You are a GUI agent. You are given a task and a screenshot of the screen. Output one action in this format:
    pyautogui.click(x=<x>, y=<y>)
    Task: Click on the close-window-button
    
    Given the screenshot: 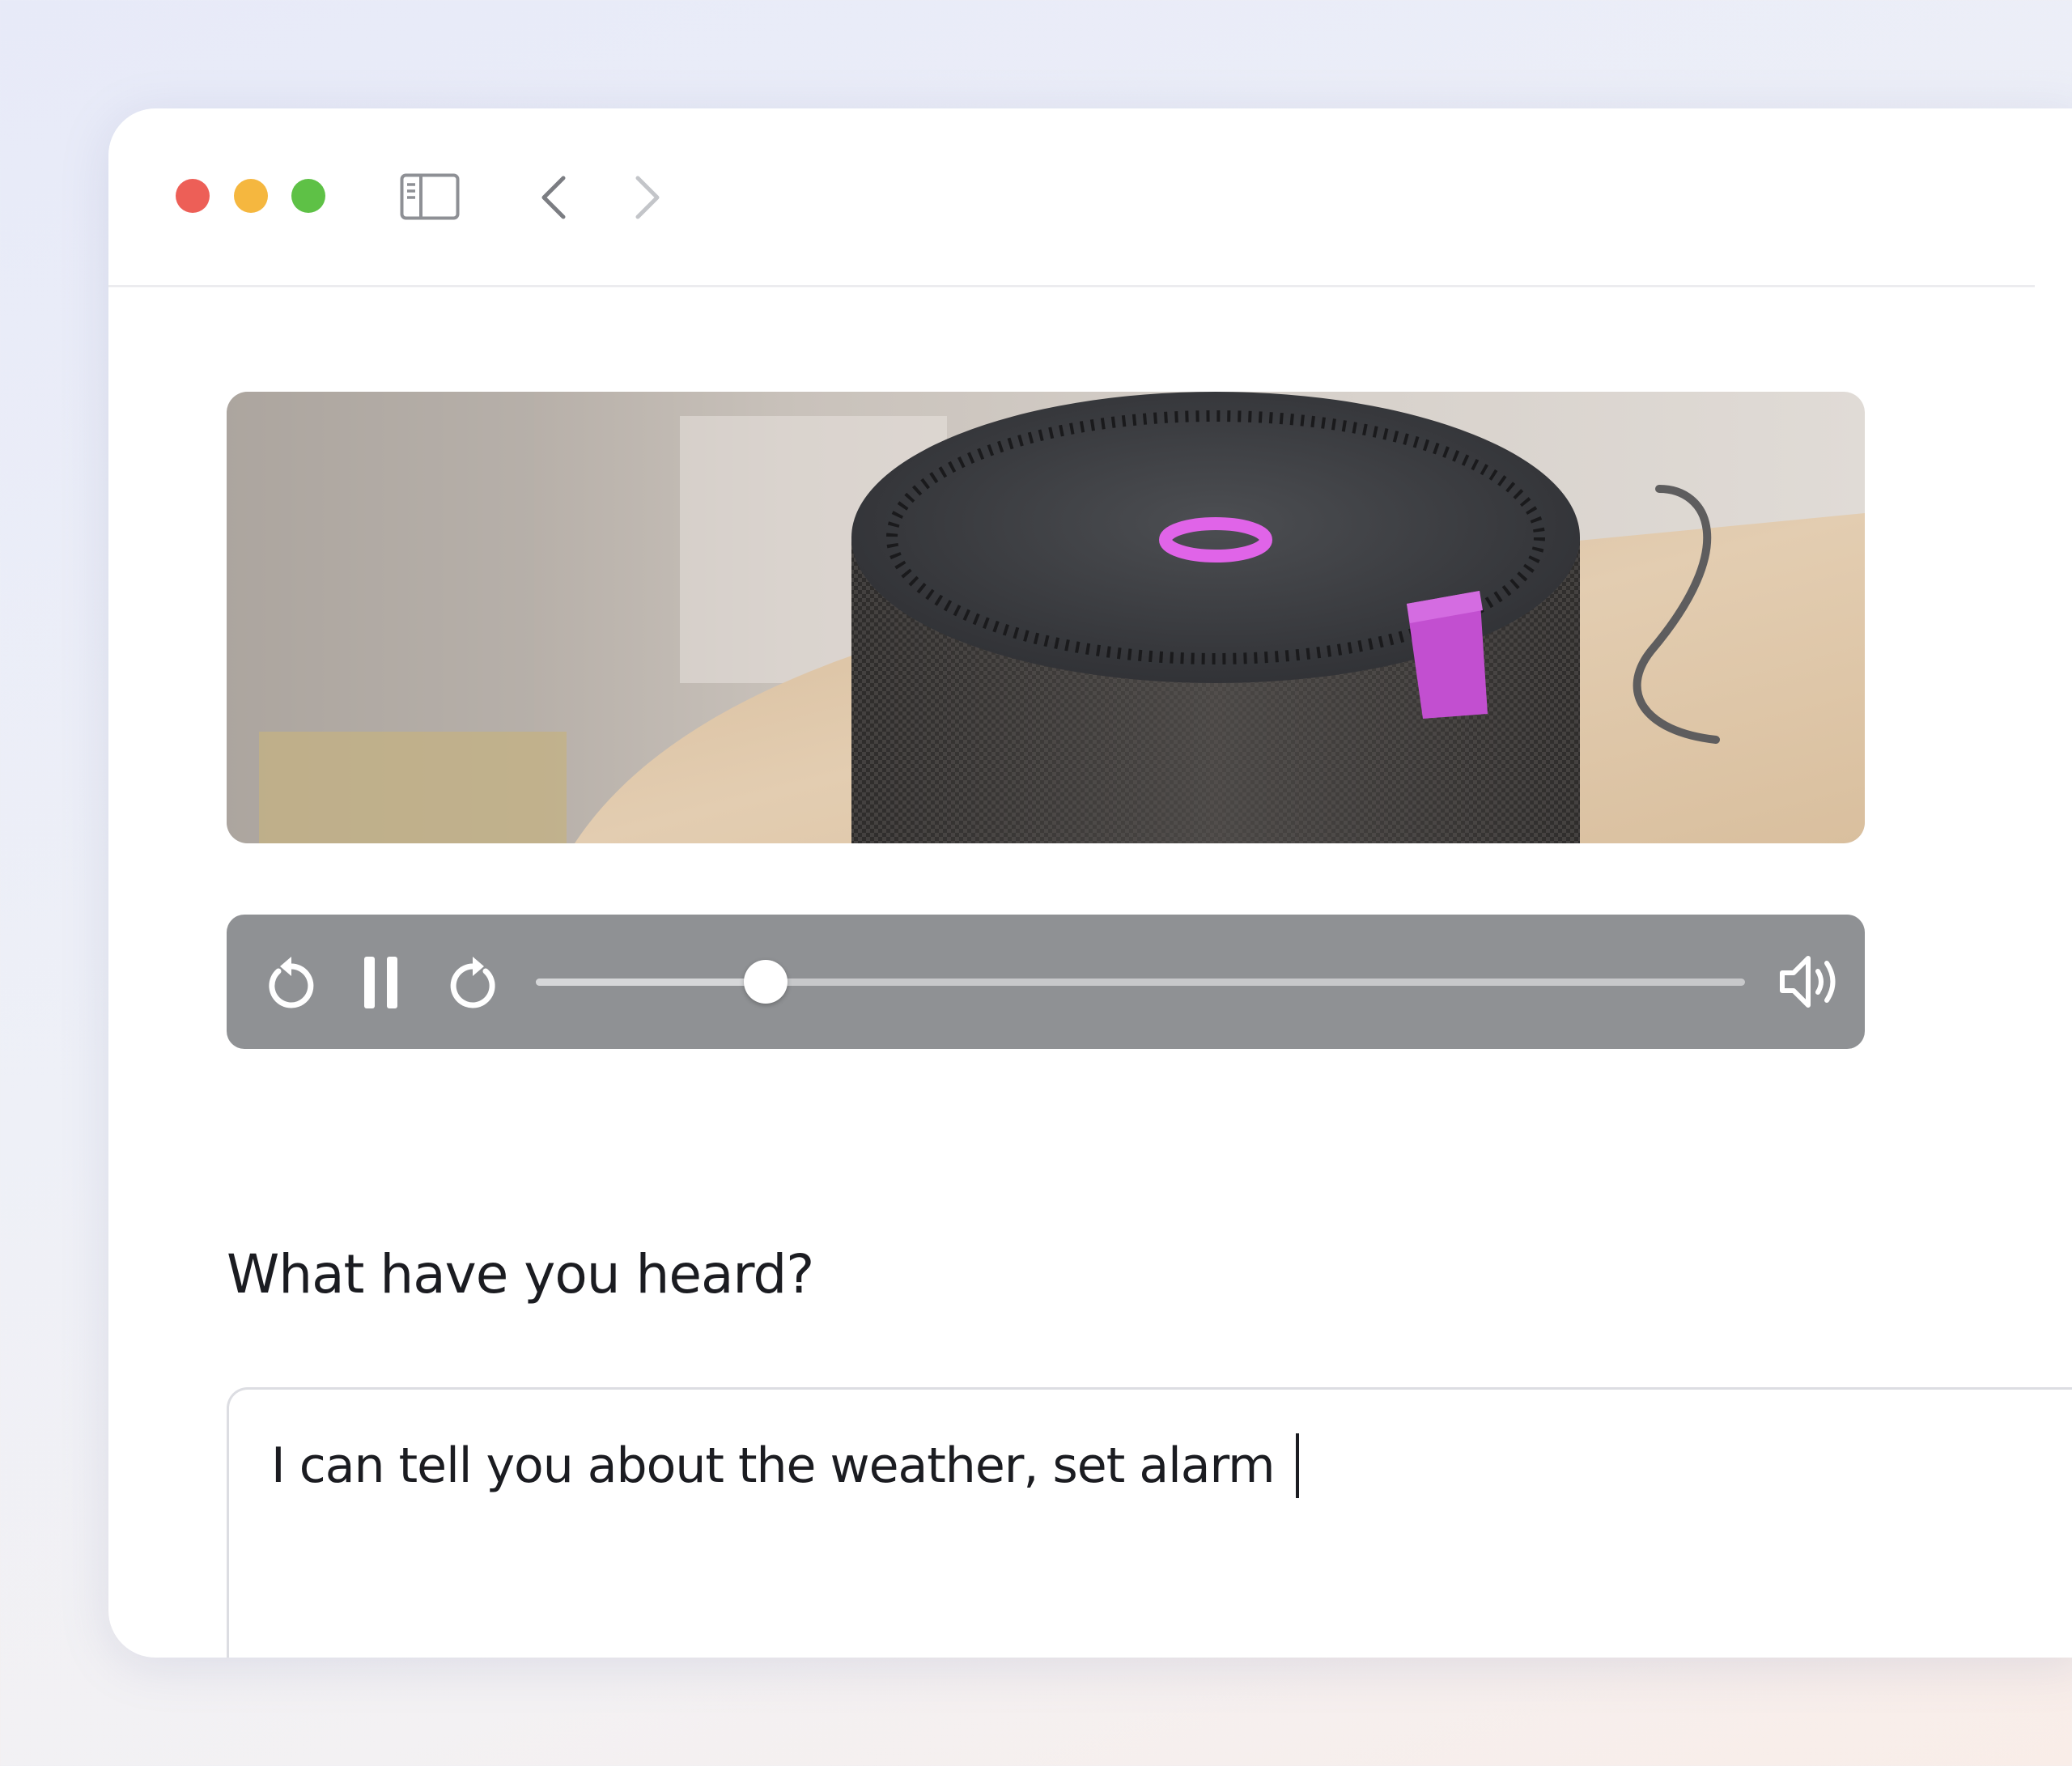 What is the action you would take?
    pyautogui.click(x=193, y=196)
    